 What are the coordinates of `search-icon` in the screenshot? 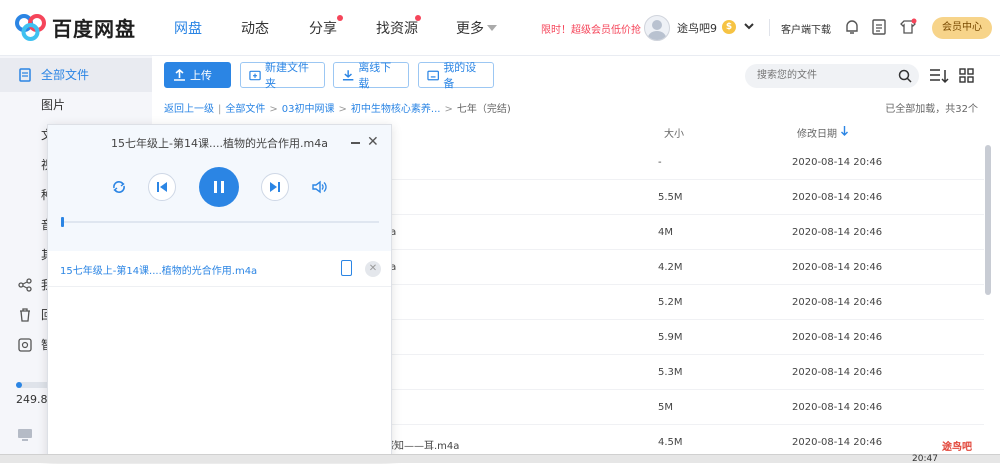 It's located at (905, 76).